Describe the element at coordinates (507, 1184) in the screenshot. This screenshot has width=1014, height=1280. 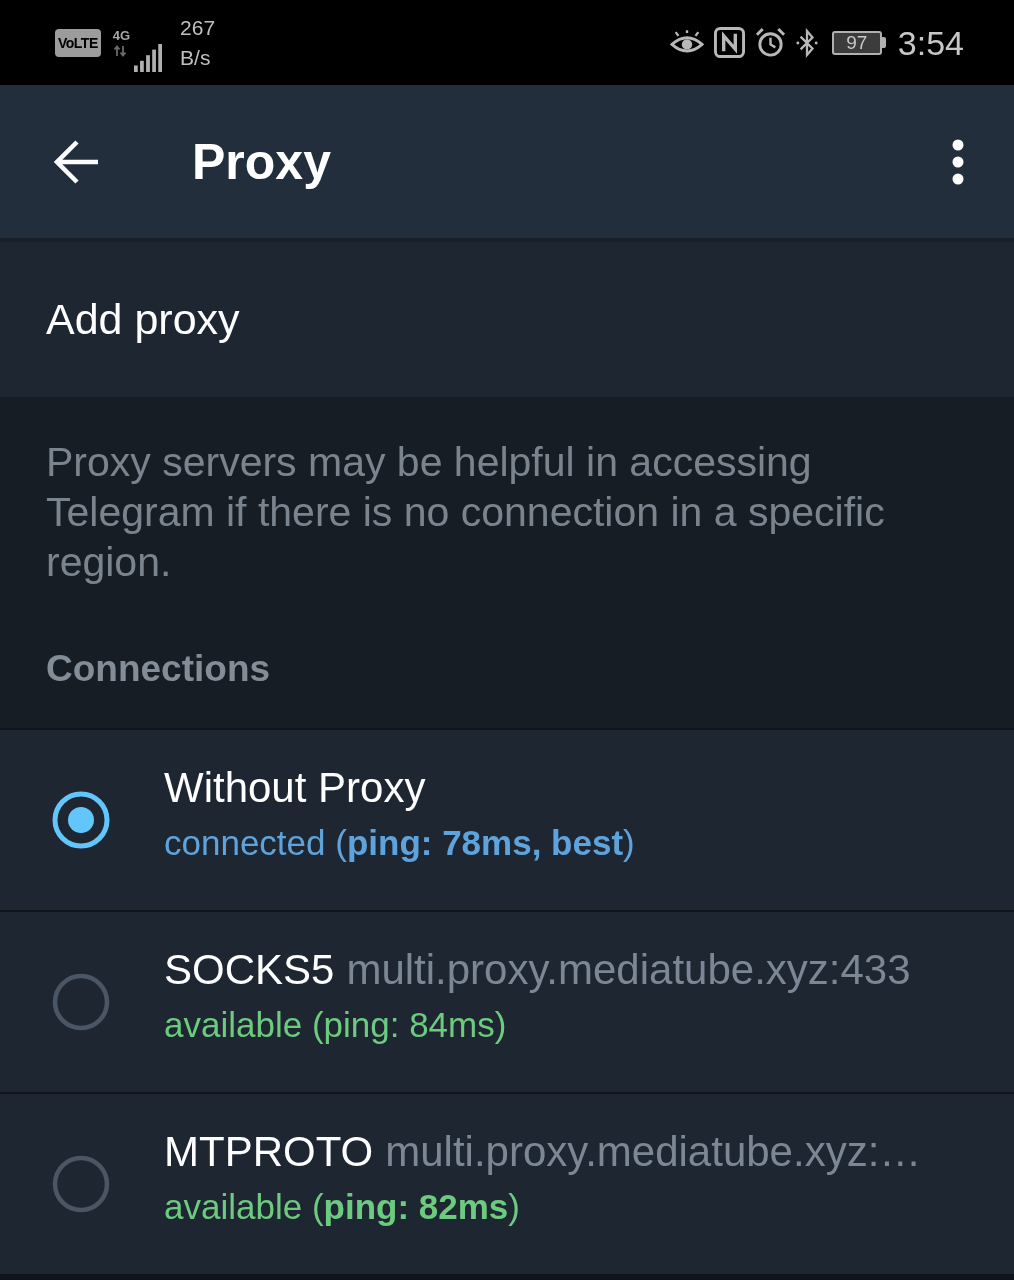
I see `proxy-row: MTPROTO multi.proxy.mediatube.xyz:… available (ping: 82ms)` at that location.